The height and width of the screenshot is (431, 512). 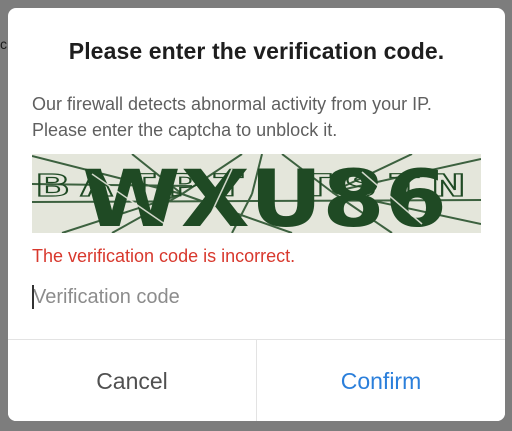 What do you see at coordinates (164, 256) in the screenshot?
I see `error-message: The verification code is incorrect.` at bounding box center [164, 256].